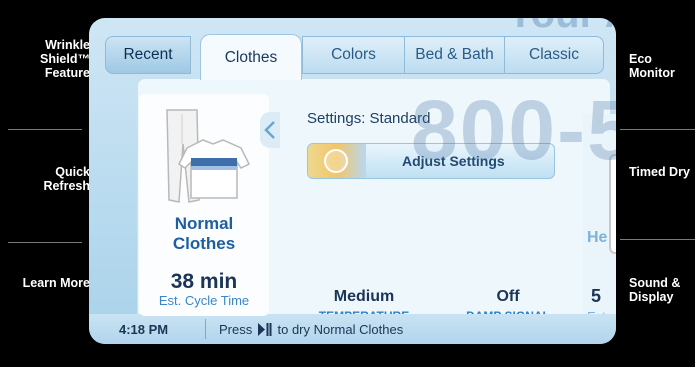 The width and height of the screenshot is (695, 367). I want to click on status-message-prefix: Press, so click(236, 329).